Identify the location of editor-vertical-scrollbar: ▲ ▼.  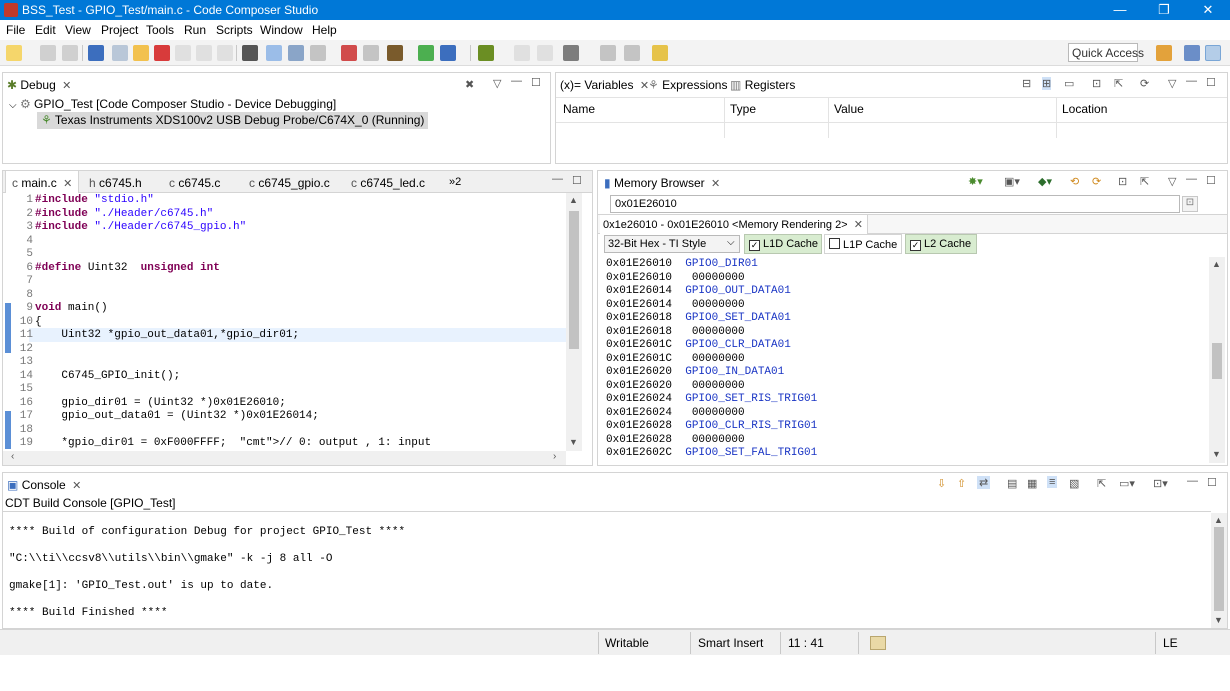
(574, 322).